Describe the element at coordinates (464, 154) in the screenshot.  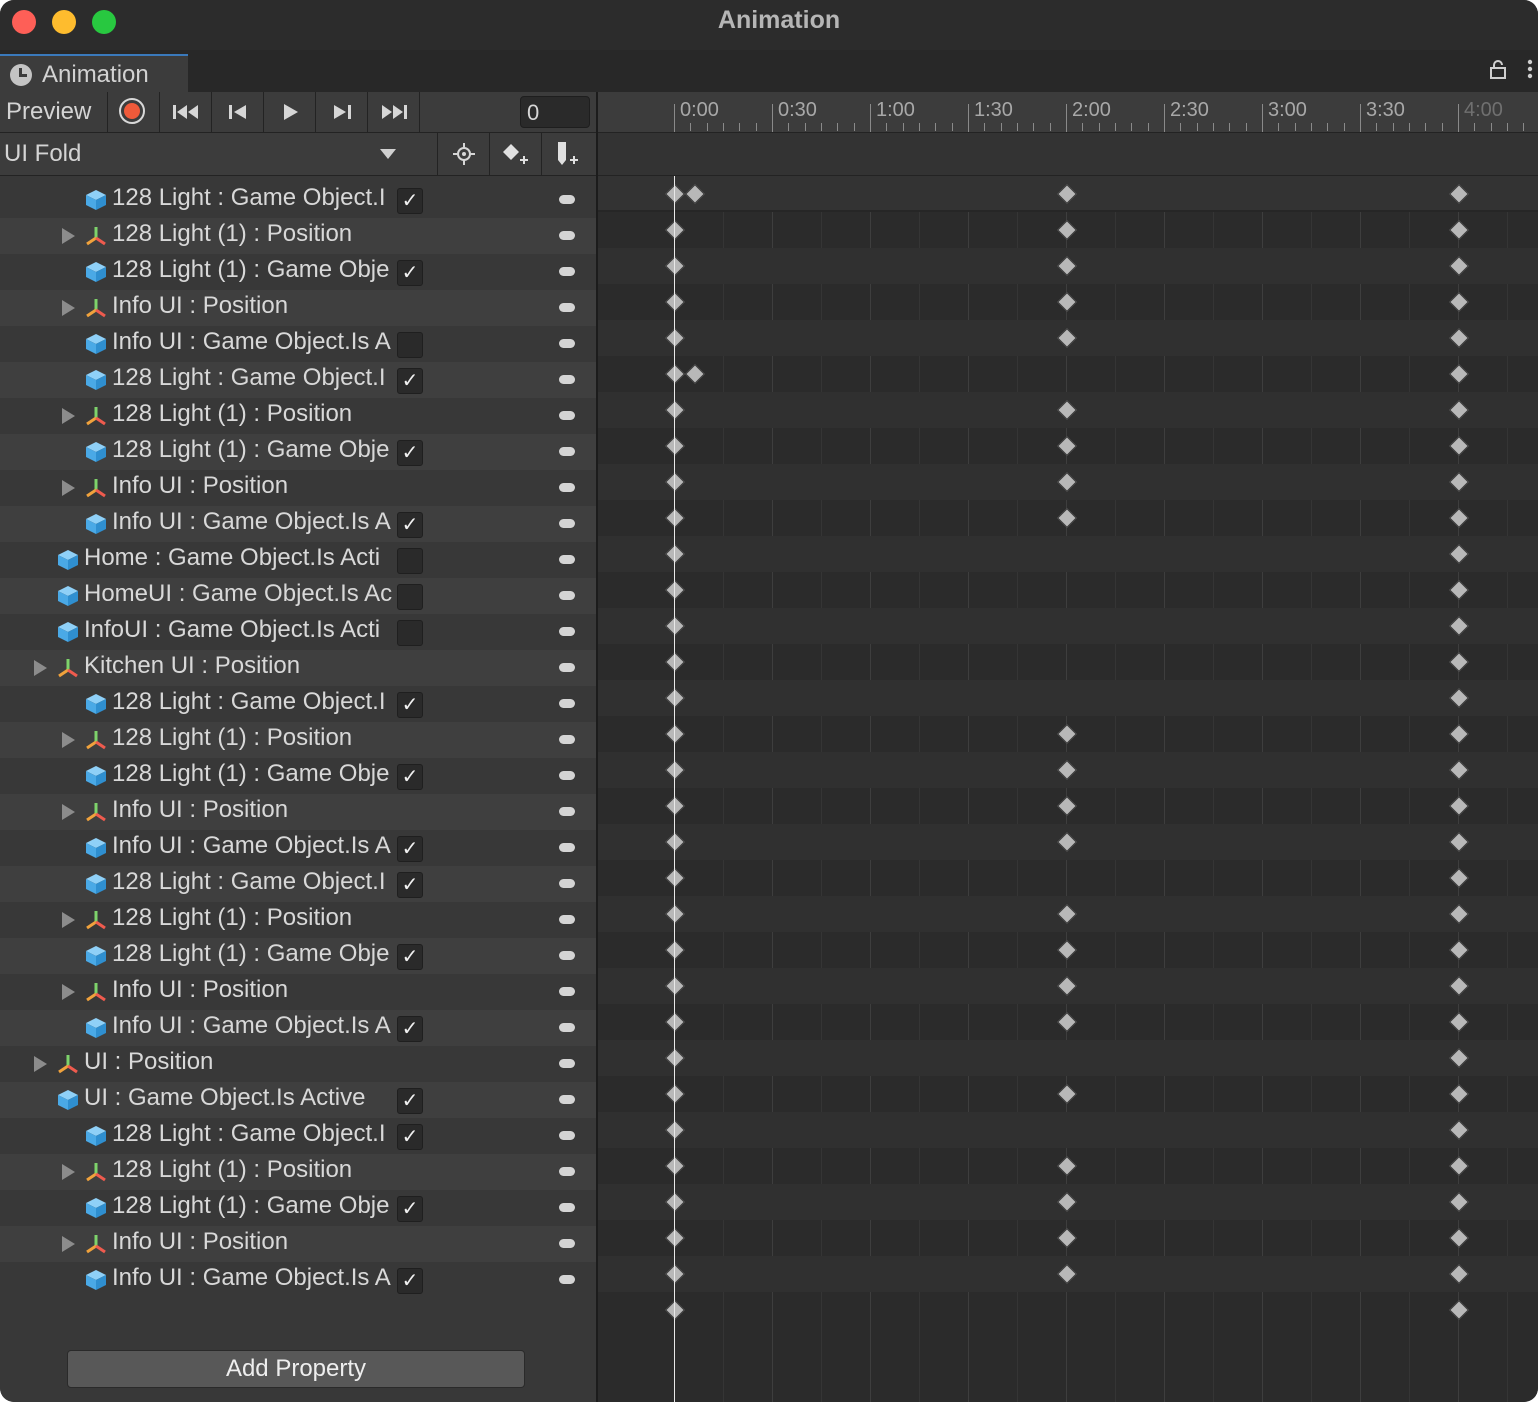
I see `filter-target-button` at that location.